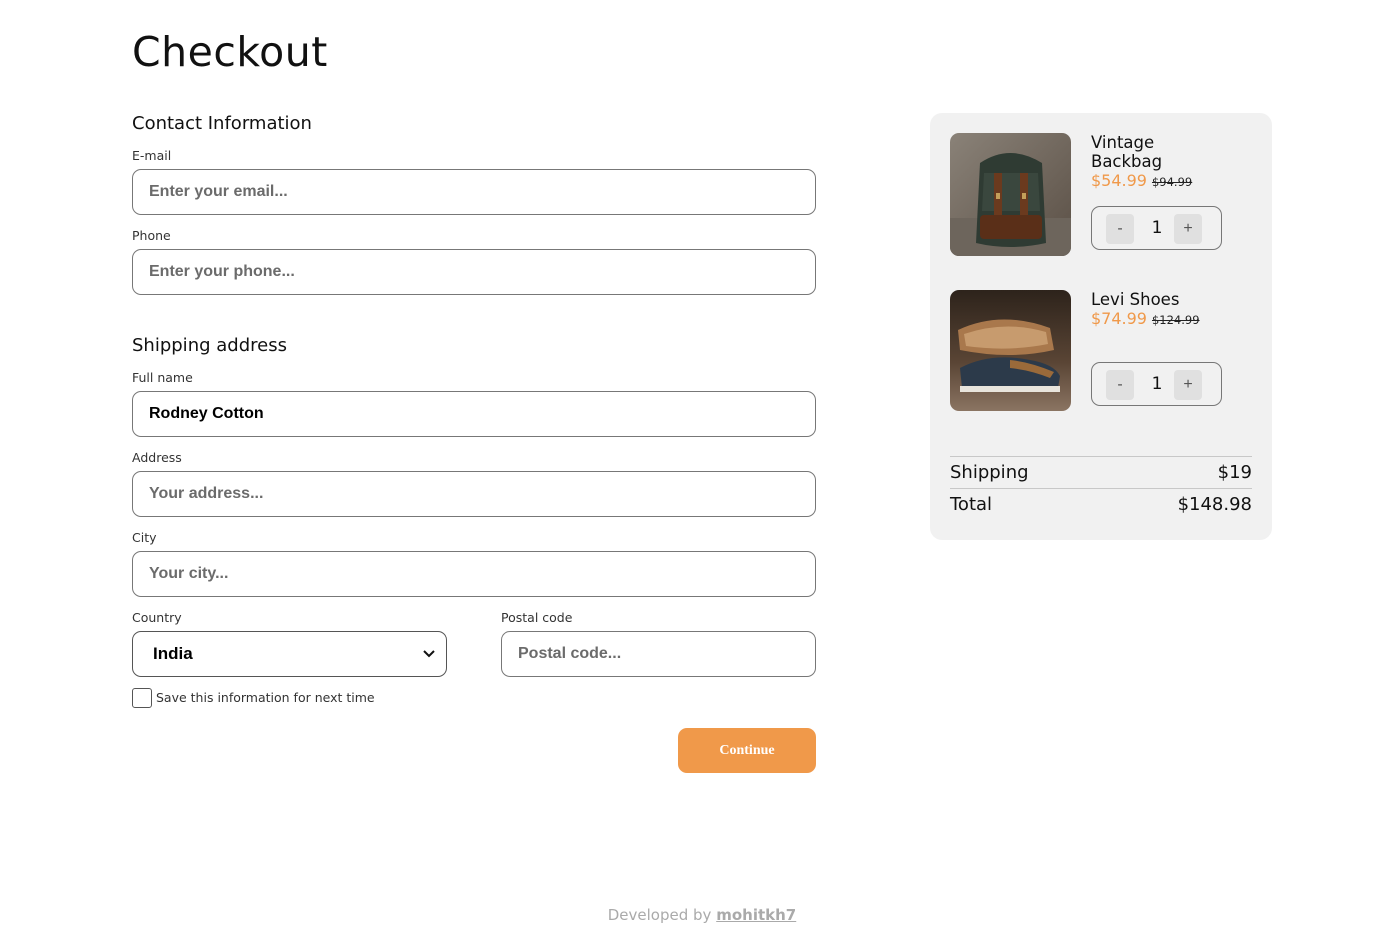 The width and height of the screenshot is (1377, 934). I want to click on postal-code-field, so click(658, 654).